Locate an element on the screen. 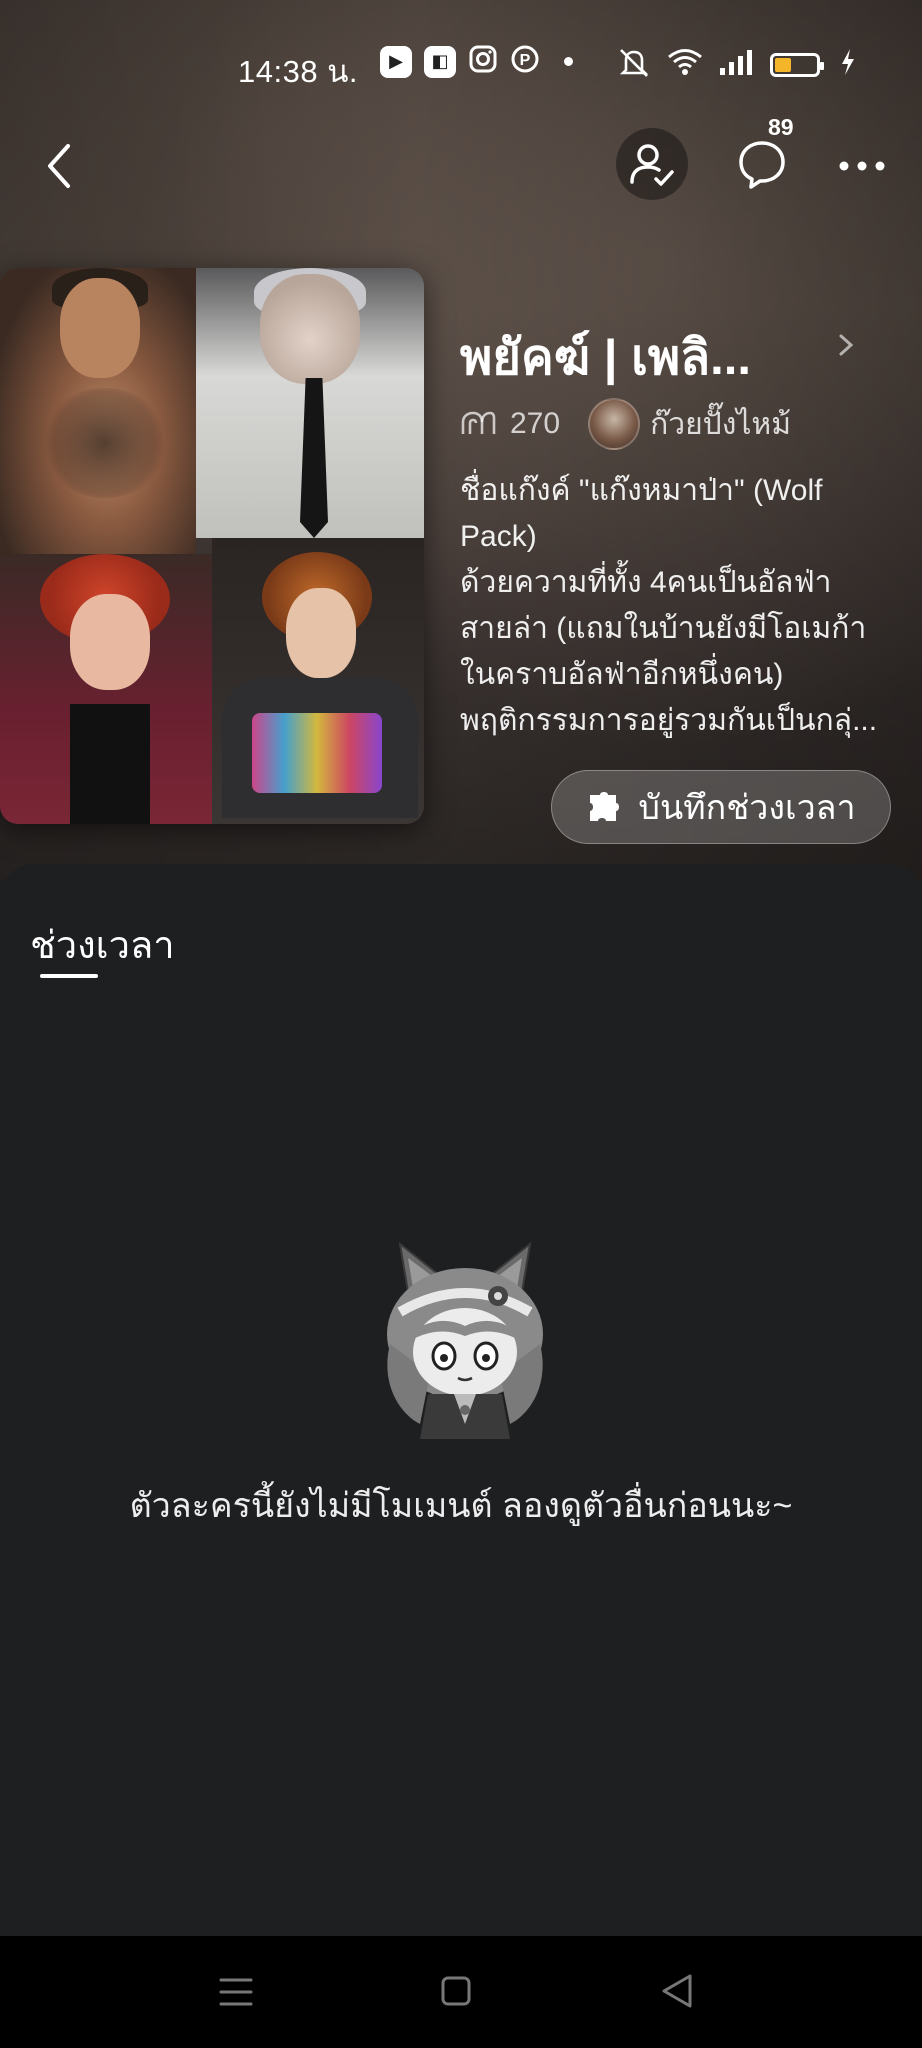 The image size is (922, 2048). play-icon: ▶ is located at coordinates (396, 61).